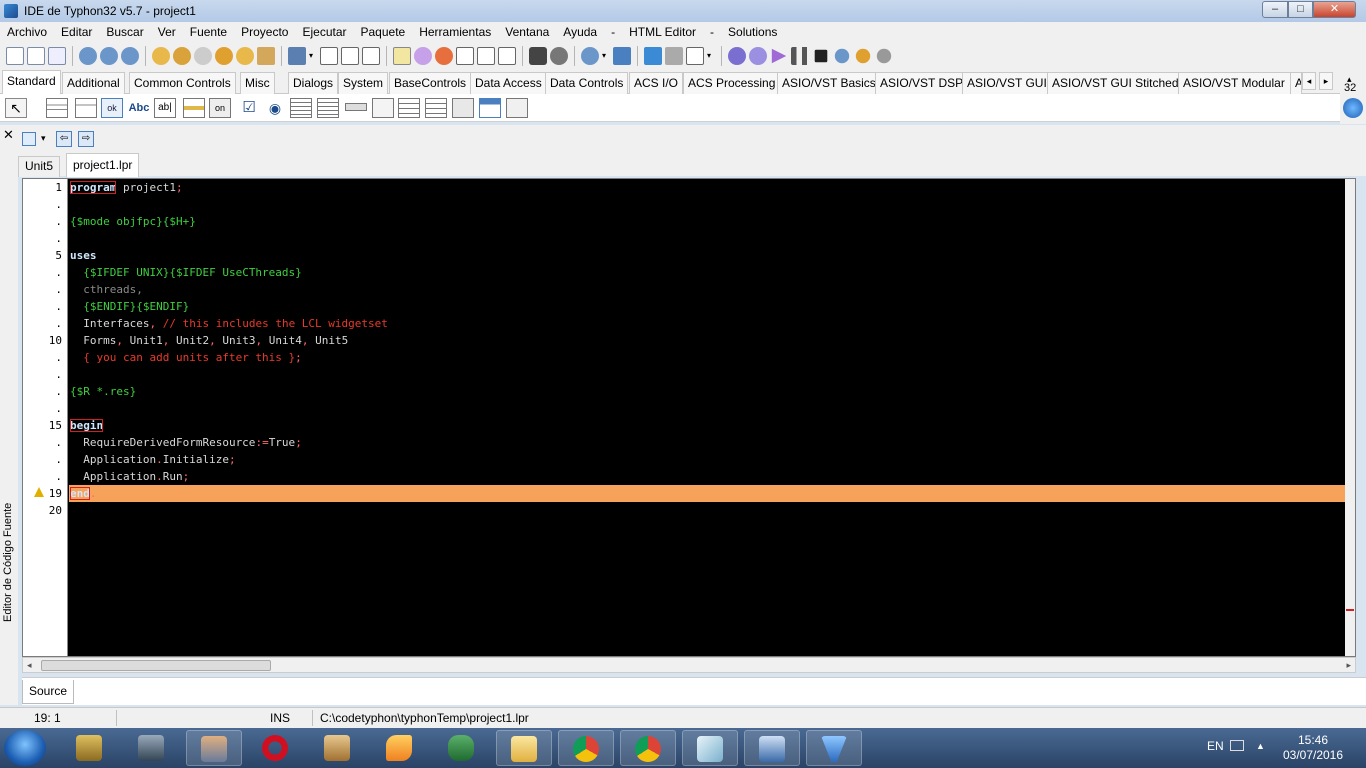 Image resolution: width=1366 pixels, height=768 pixels. Describe the element at coordinates (707, 221) in the screenshot. I see `code-line: {$mode objfpc}{$H+}` at that location.